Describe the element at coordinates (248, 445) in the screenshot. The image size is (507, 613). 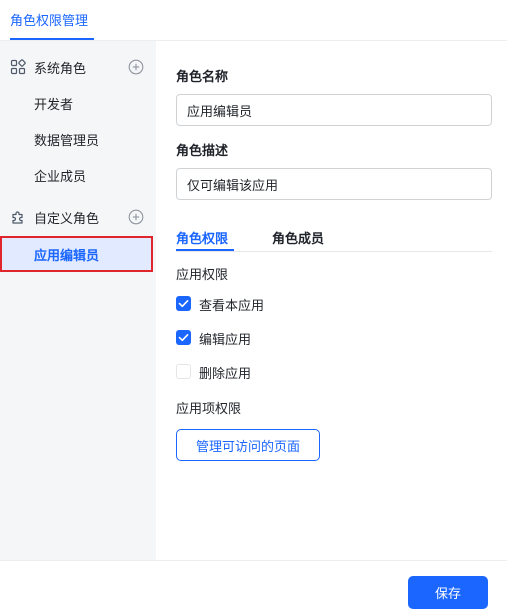
I see `manage-accessible-pages-button: 管理可访问的页面` at that location.